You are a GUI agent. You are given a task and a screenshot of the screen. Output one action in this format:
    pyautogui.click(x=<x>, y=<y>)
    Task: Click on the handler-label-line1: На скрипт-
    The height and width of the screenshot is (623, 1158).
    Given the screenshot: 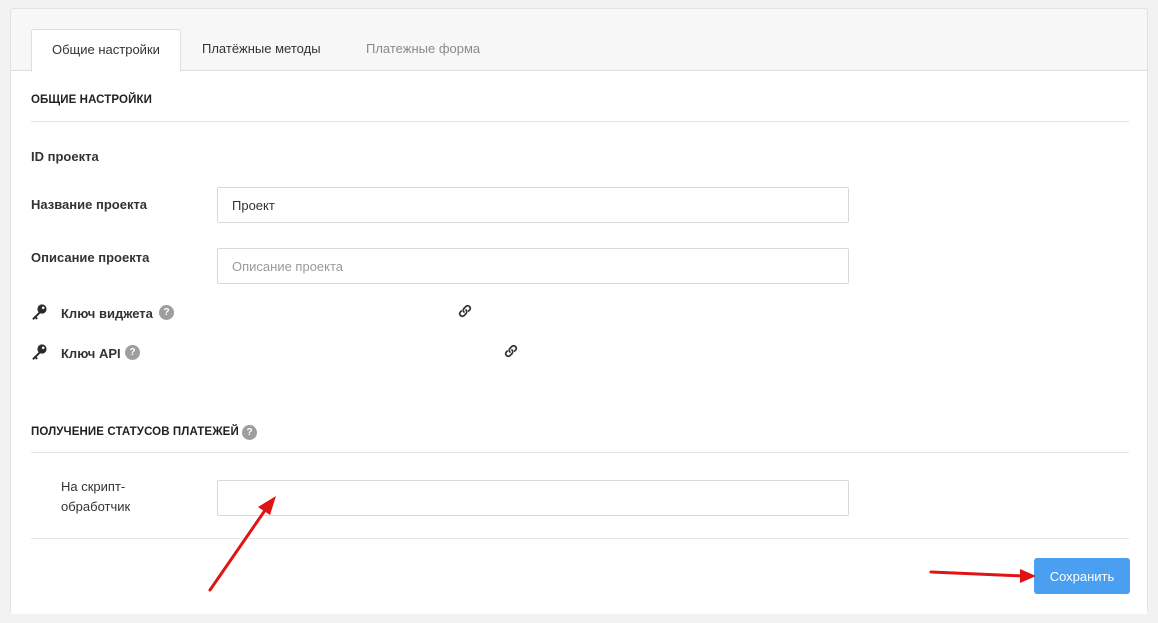 What is the action you would take?
    pyautogui.click(x=93, y=486)
    